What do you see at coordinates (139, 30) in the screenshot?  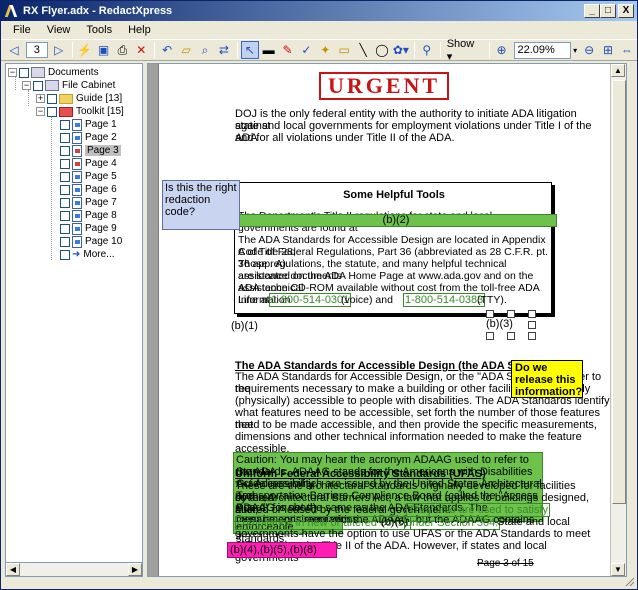 I see `menu-help: Help` at bounding box center [139, 30].